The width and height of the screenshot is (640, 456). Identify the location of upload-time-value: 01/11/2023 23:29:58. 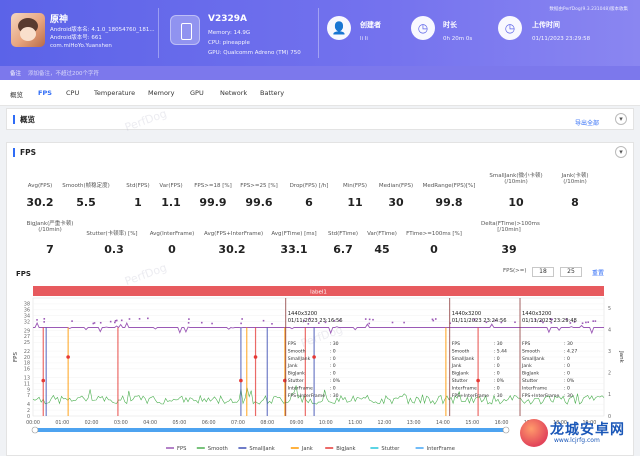
(561, 39).